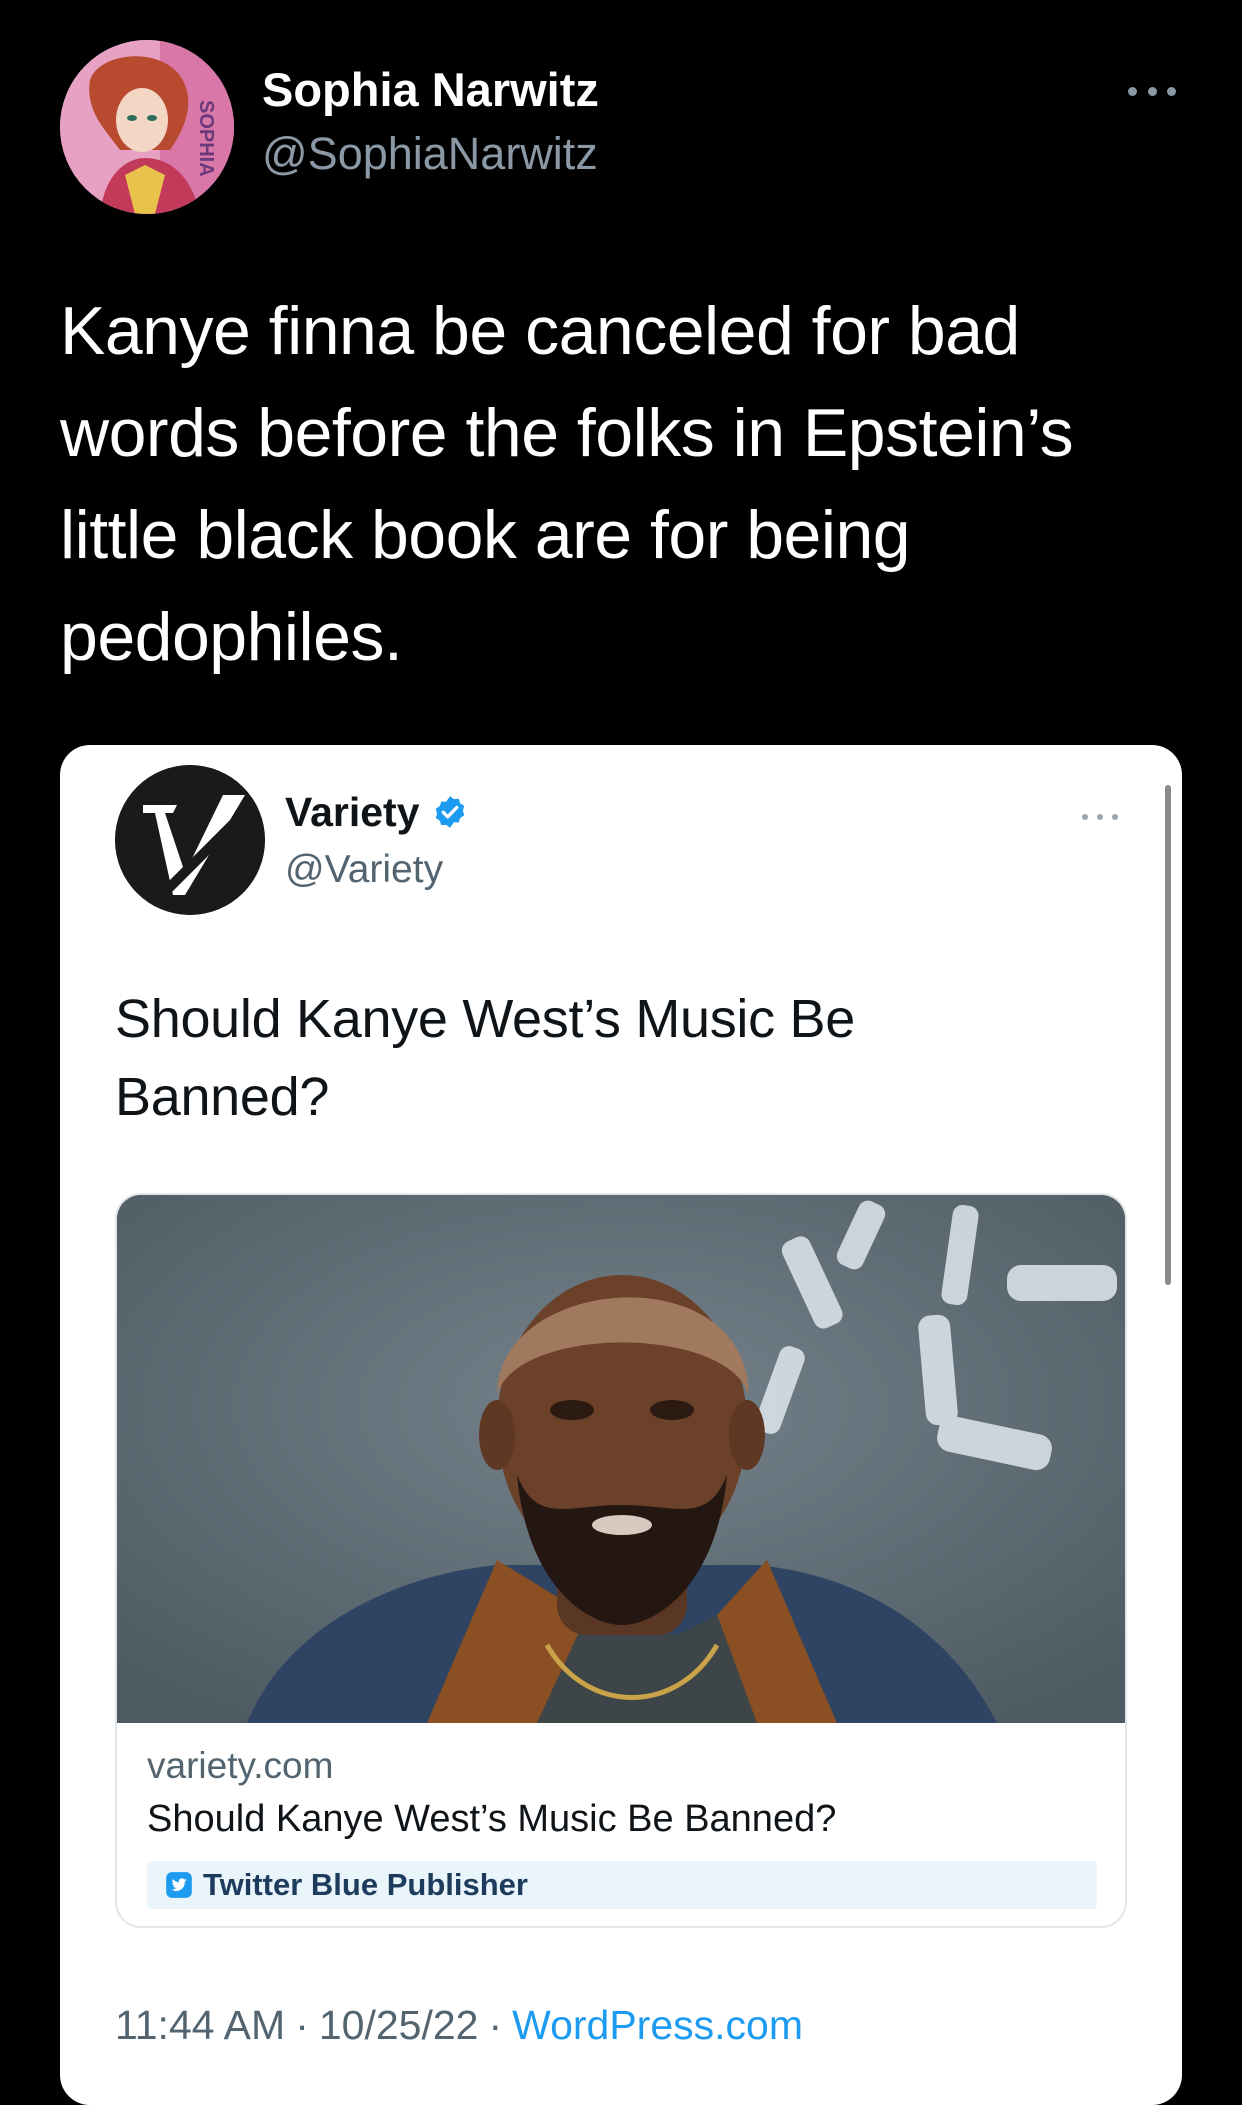 The image size is (1242, 2105). Describe the element at coordinates (240, 1765) in the screenshot. I see `link-domain: variety.com` at that location.